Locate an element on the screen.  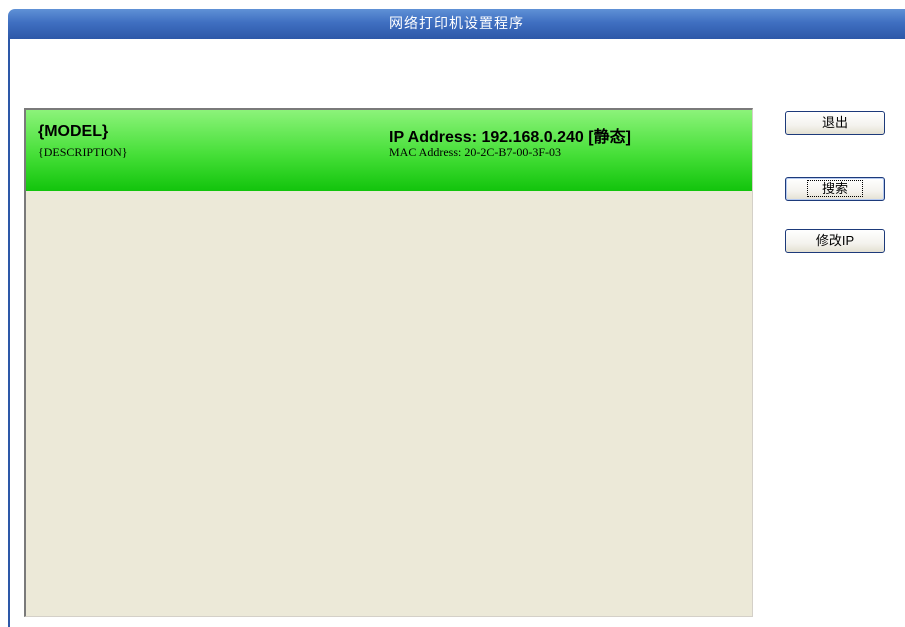
exit-button: 退出 is located at coordinates (835, 123).